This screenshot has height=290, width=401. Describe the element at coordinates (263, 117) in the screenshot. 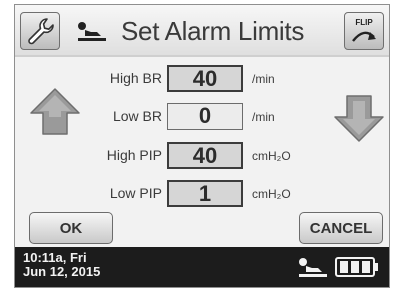

I see `low-br-unit: /min` at that location.